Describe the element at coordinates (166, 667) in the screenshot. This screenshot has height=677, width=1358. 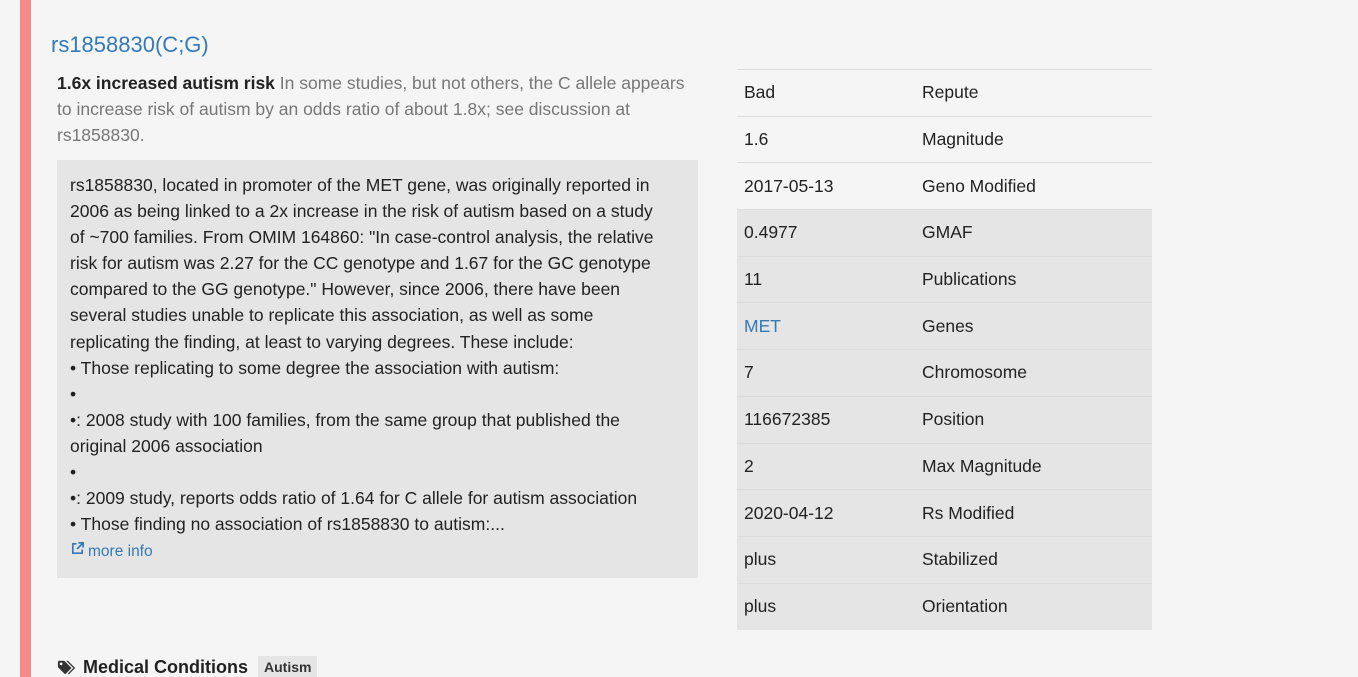
I see `medical-conditions-heading: Medical Conditions` at that location.